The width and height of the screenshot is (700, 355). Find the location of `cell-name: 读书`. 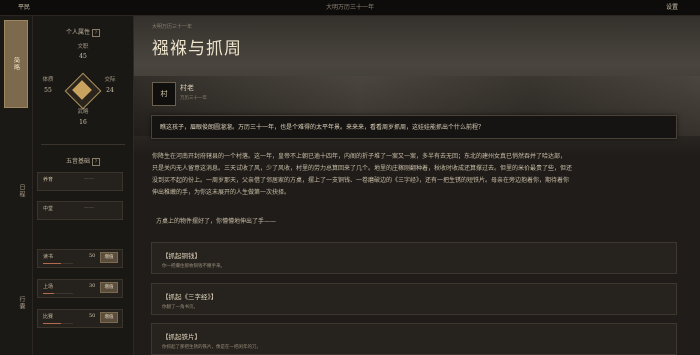

cell-name: 读书 is located at coordinates (48, 257).